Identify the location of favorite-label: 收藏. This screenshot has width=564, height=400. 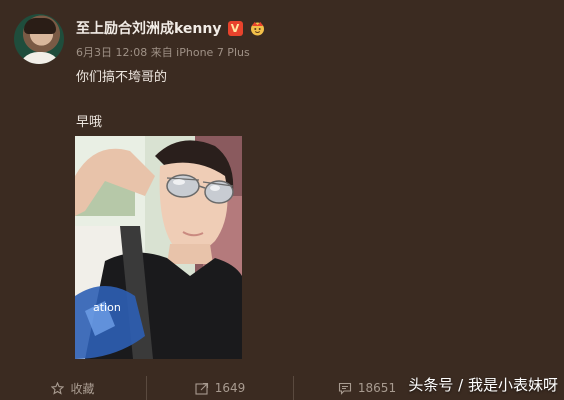
(82, 388).